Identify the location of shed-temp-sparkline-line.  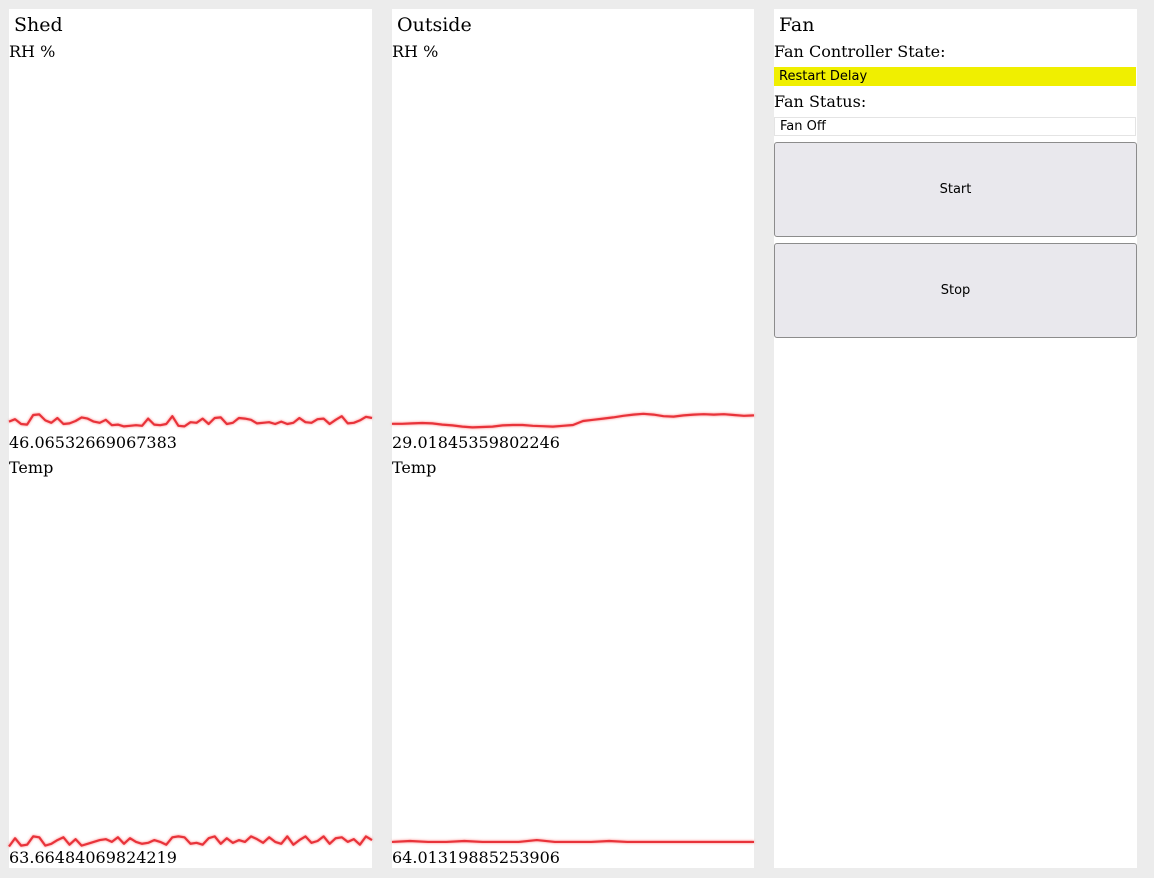
(190, 841).